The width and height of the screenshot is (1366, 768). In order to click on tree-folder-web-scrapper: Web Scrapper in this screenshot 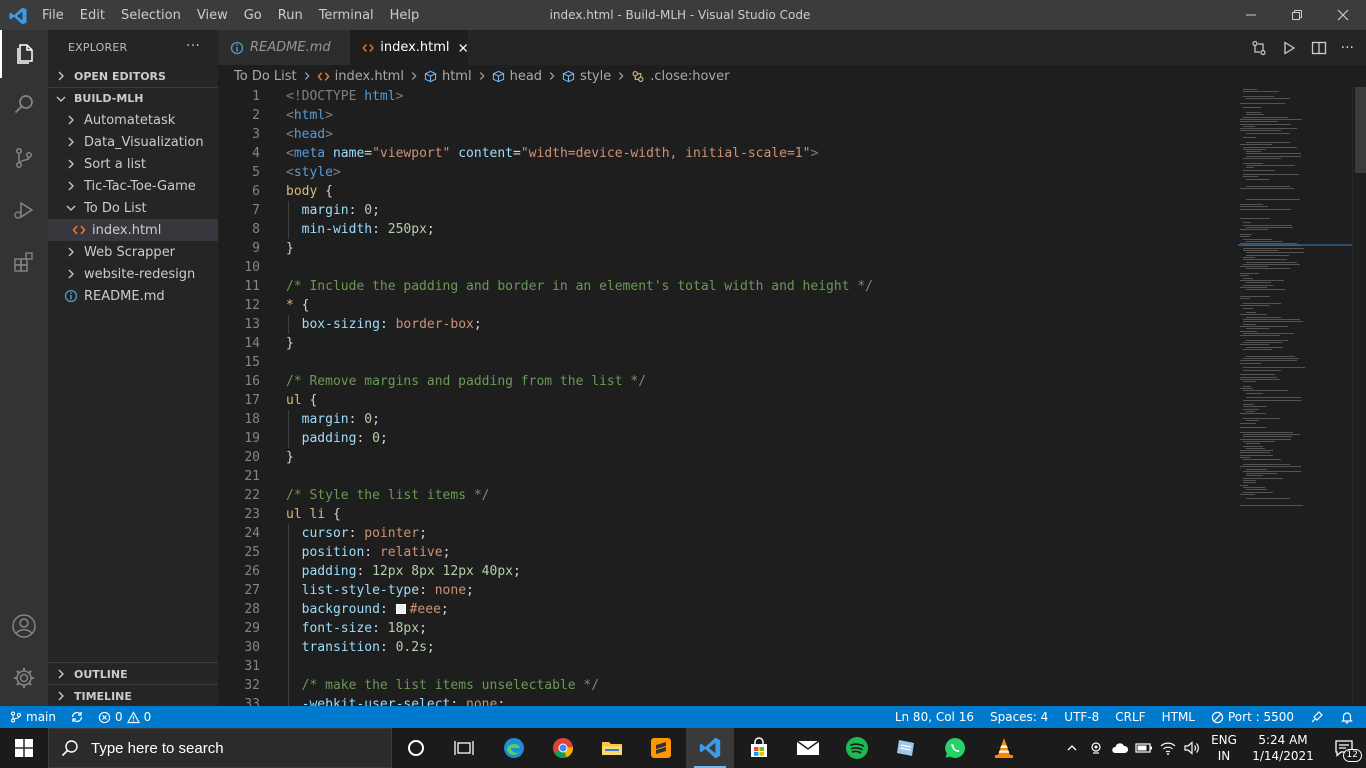, I will do `click(133, 252)`.